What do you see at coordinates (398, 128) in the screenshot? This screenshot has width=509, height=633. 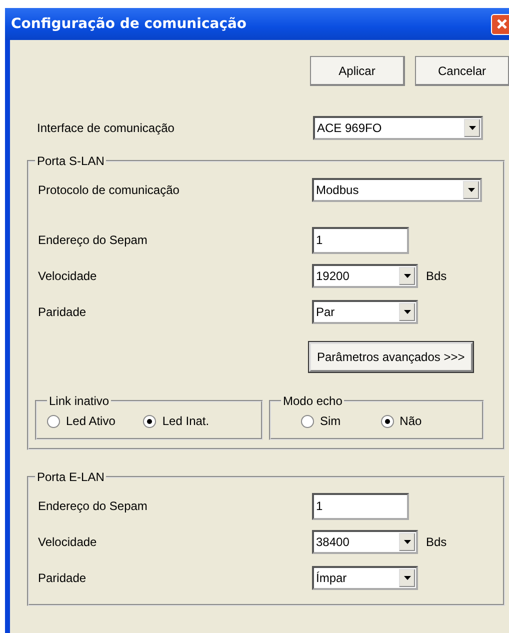 I see `dropdown: ACE 969FO` at bounding box center [398, 128].